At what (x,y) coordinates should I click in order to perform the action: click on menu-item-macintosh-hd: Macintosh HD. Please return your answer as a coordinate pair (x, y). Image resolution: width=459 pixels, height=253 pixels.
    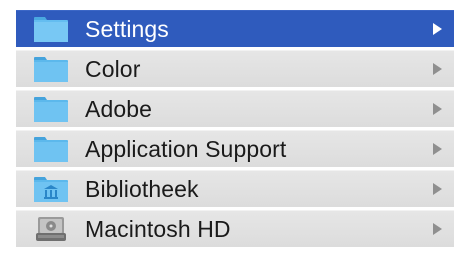
    Looking at the image, I should click on (235, 228).